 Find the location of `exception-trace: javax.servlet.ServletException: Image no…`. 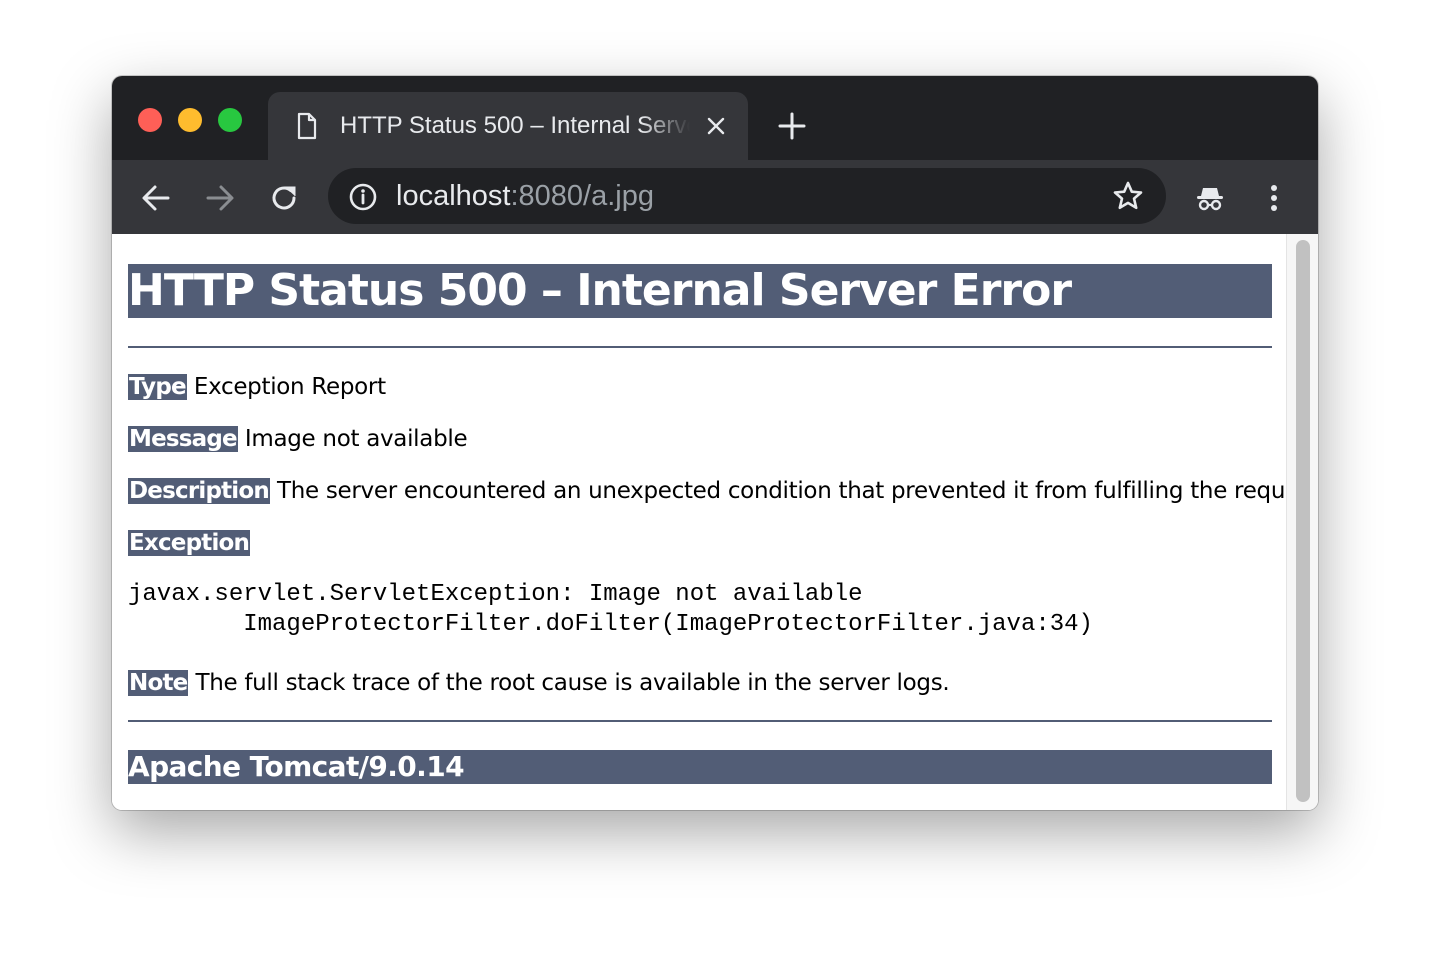

exception-trace: javax.servlet.ServletException: Image no… is located at coordinates (610, 610).